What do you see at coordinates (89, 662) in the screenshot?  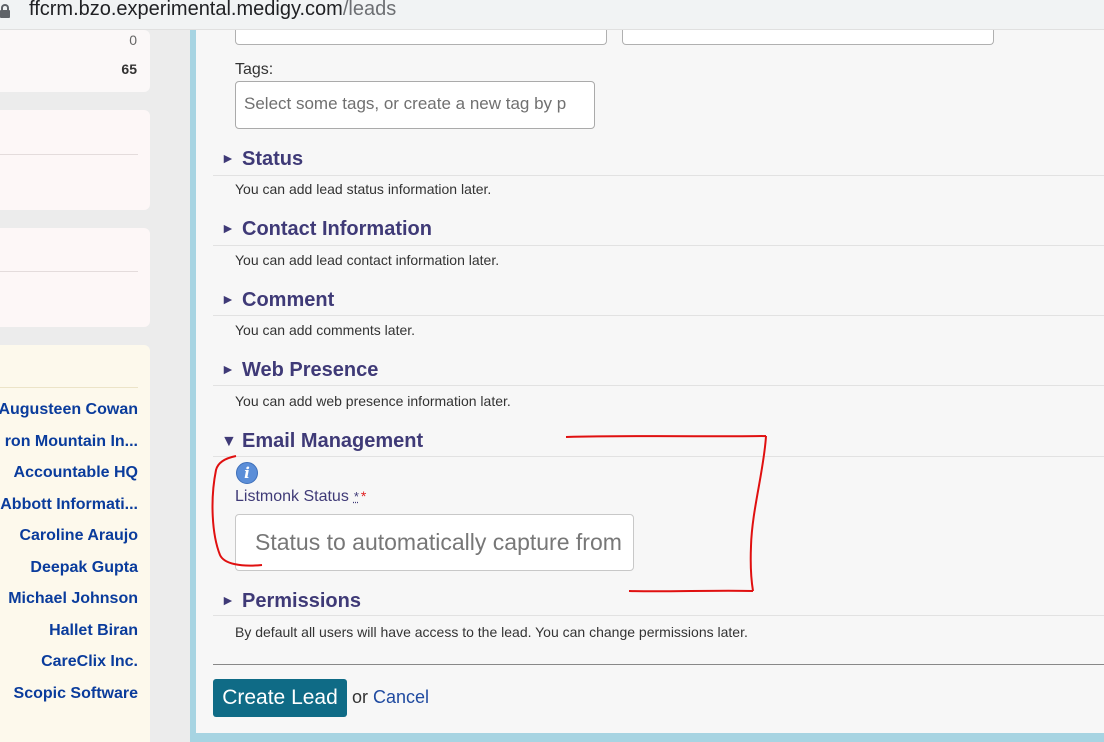 I see `recent-item: CareClix Inc.` at bounding box center [89, 662].